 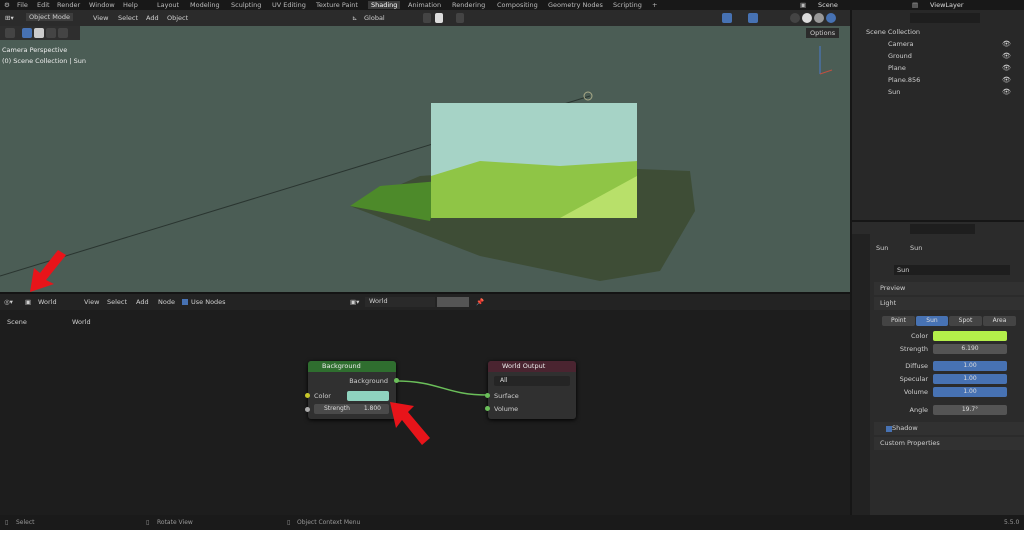 What do you see at coordinates (25, 522) in the screenshot?
I see `status-select: Select` at bounding box center [25, 522].